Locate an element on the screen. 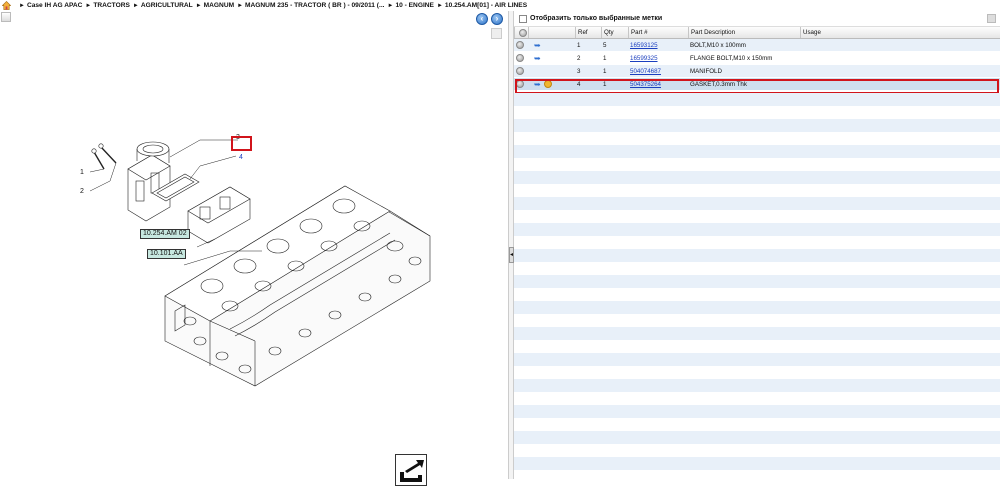 Image resolution: width=1000 pixels, height=487 pixels. header-ref: Ref is located at coordinates (588, 32).